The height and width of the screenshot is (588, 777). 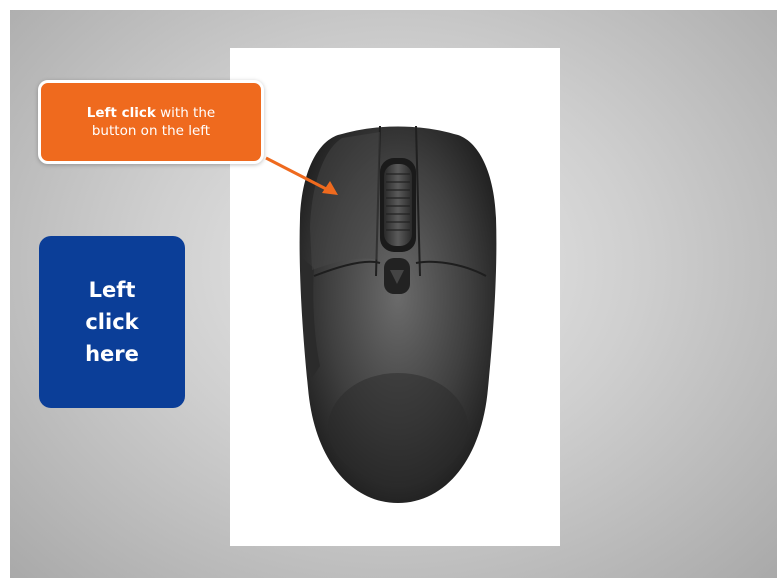 What do you see at coordinates (112, 354) in the screenshot?
I see `button-label-line3: here` at bounding box center [112, 354].